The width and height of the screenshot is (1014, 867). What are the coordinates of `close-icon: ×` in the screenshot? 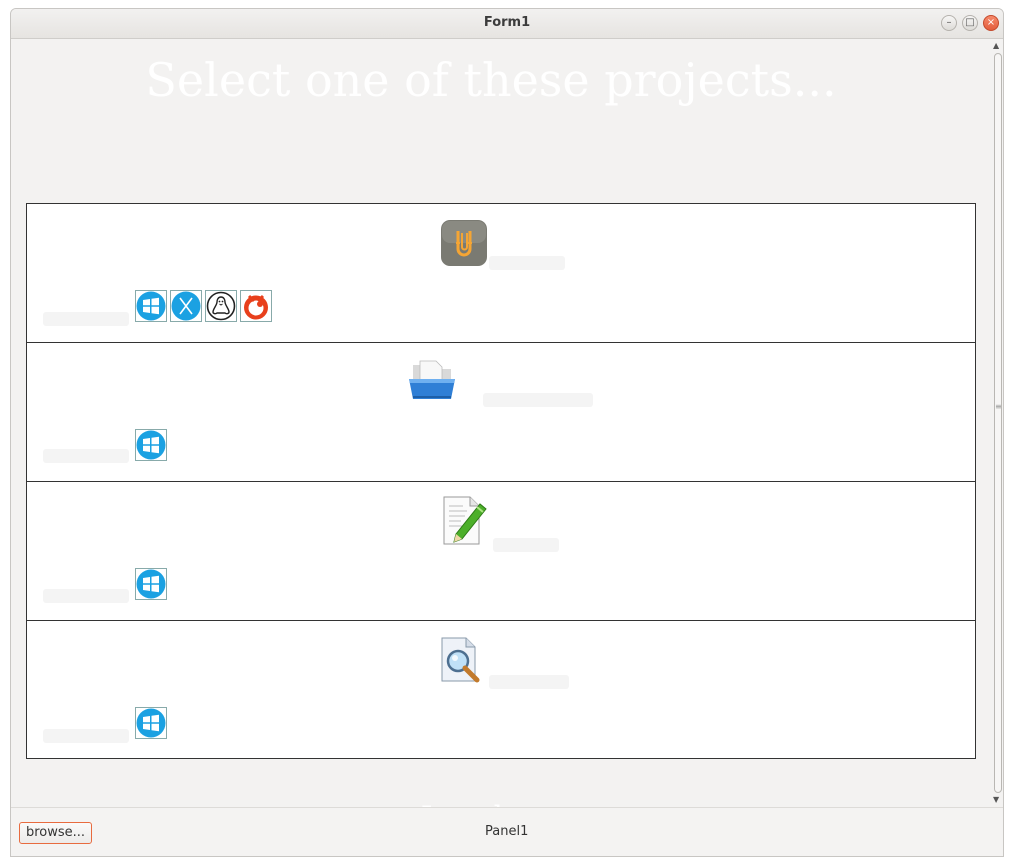 It's located at (991, 22).